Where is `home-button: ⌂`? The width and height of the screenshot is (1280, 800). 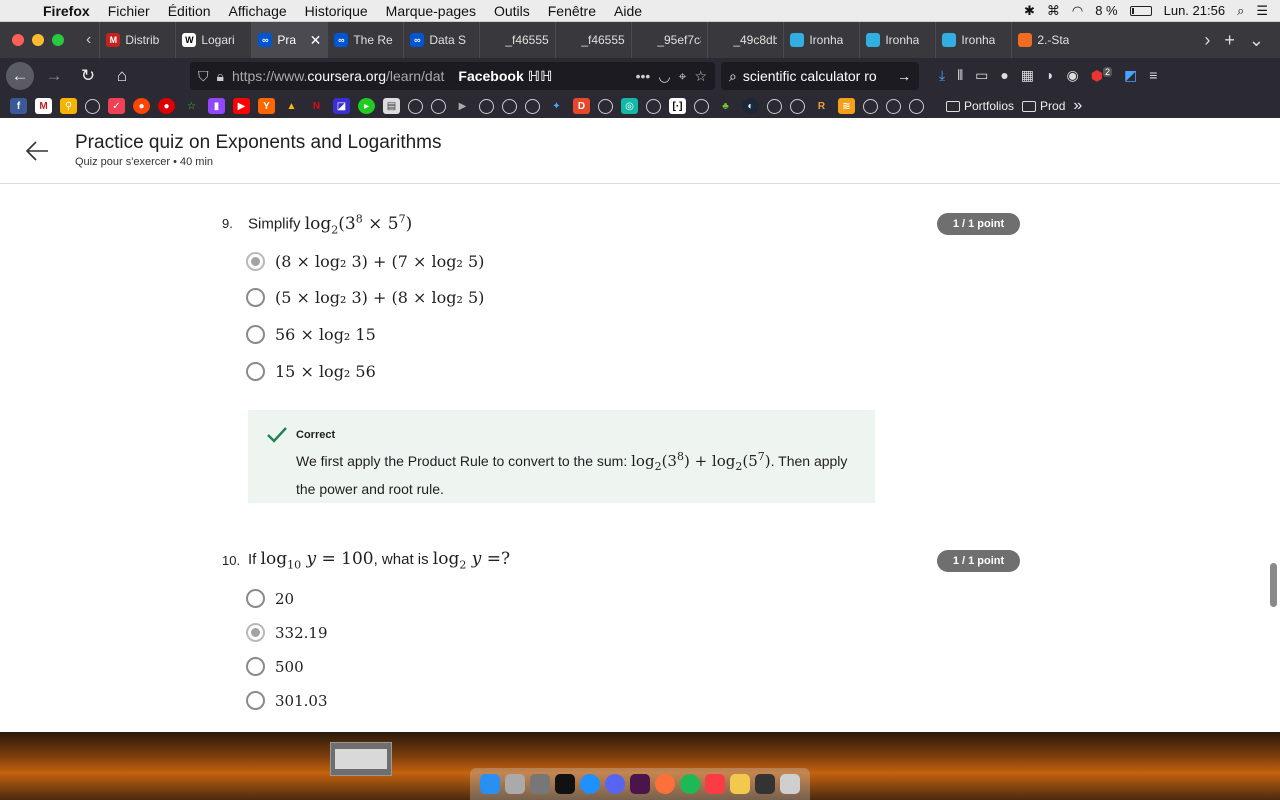
home-button: ⌂ is located at coordinates (122, 76).